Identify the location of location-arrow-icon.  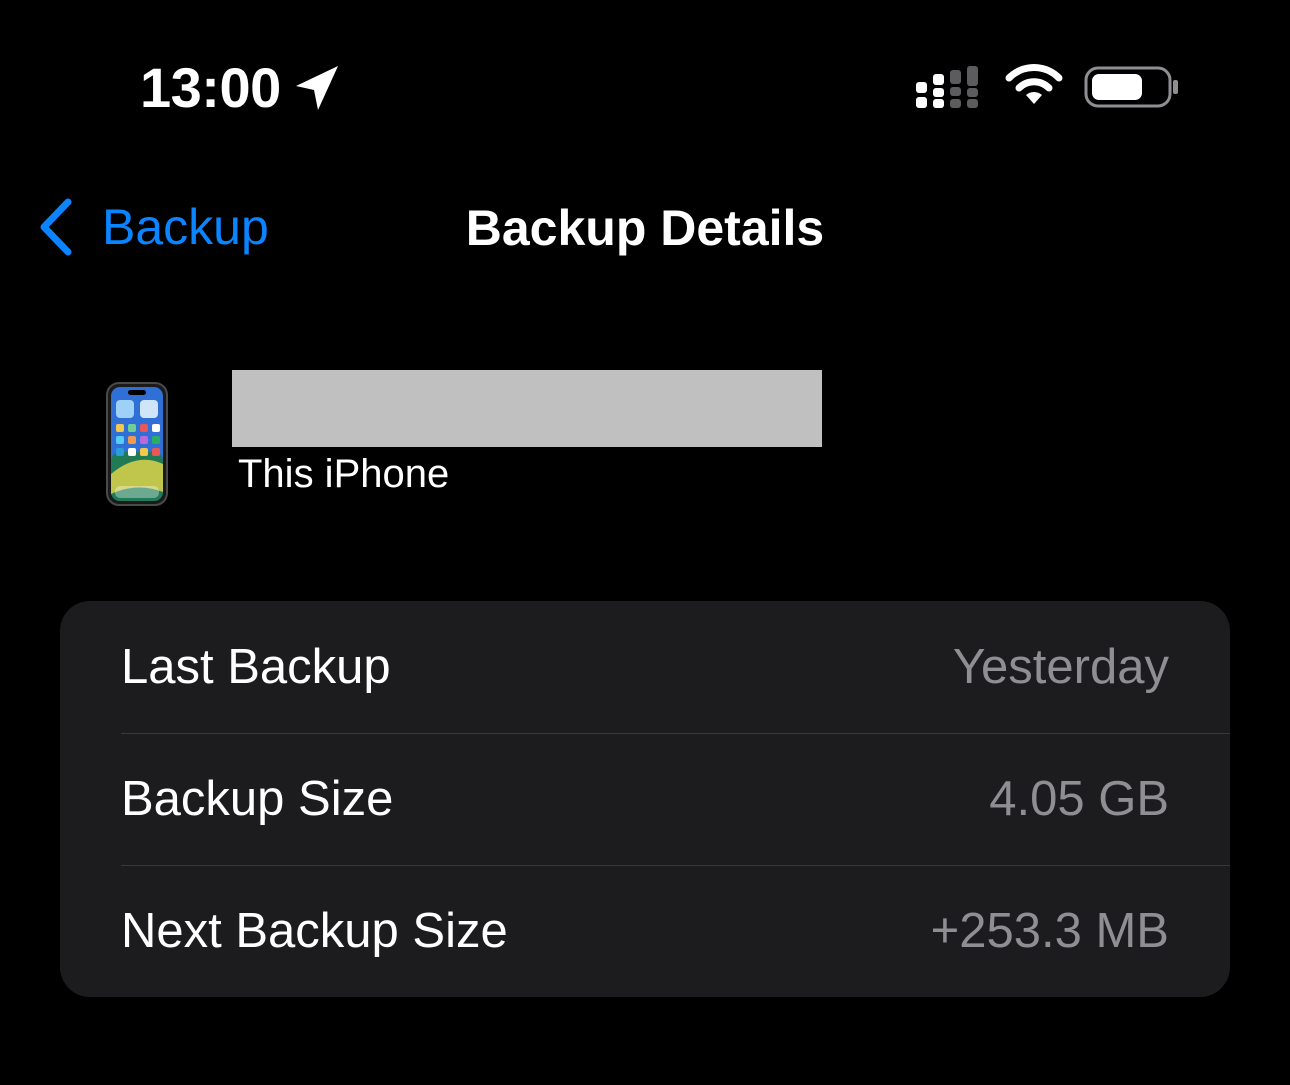
(317, 88).